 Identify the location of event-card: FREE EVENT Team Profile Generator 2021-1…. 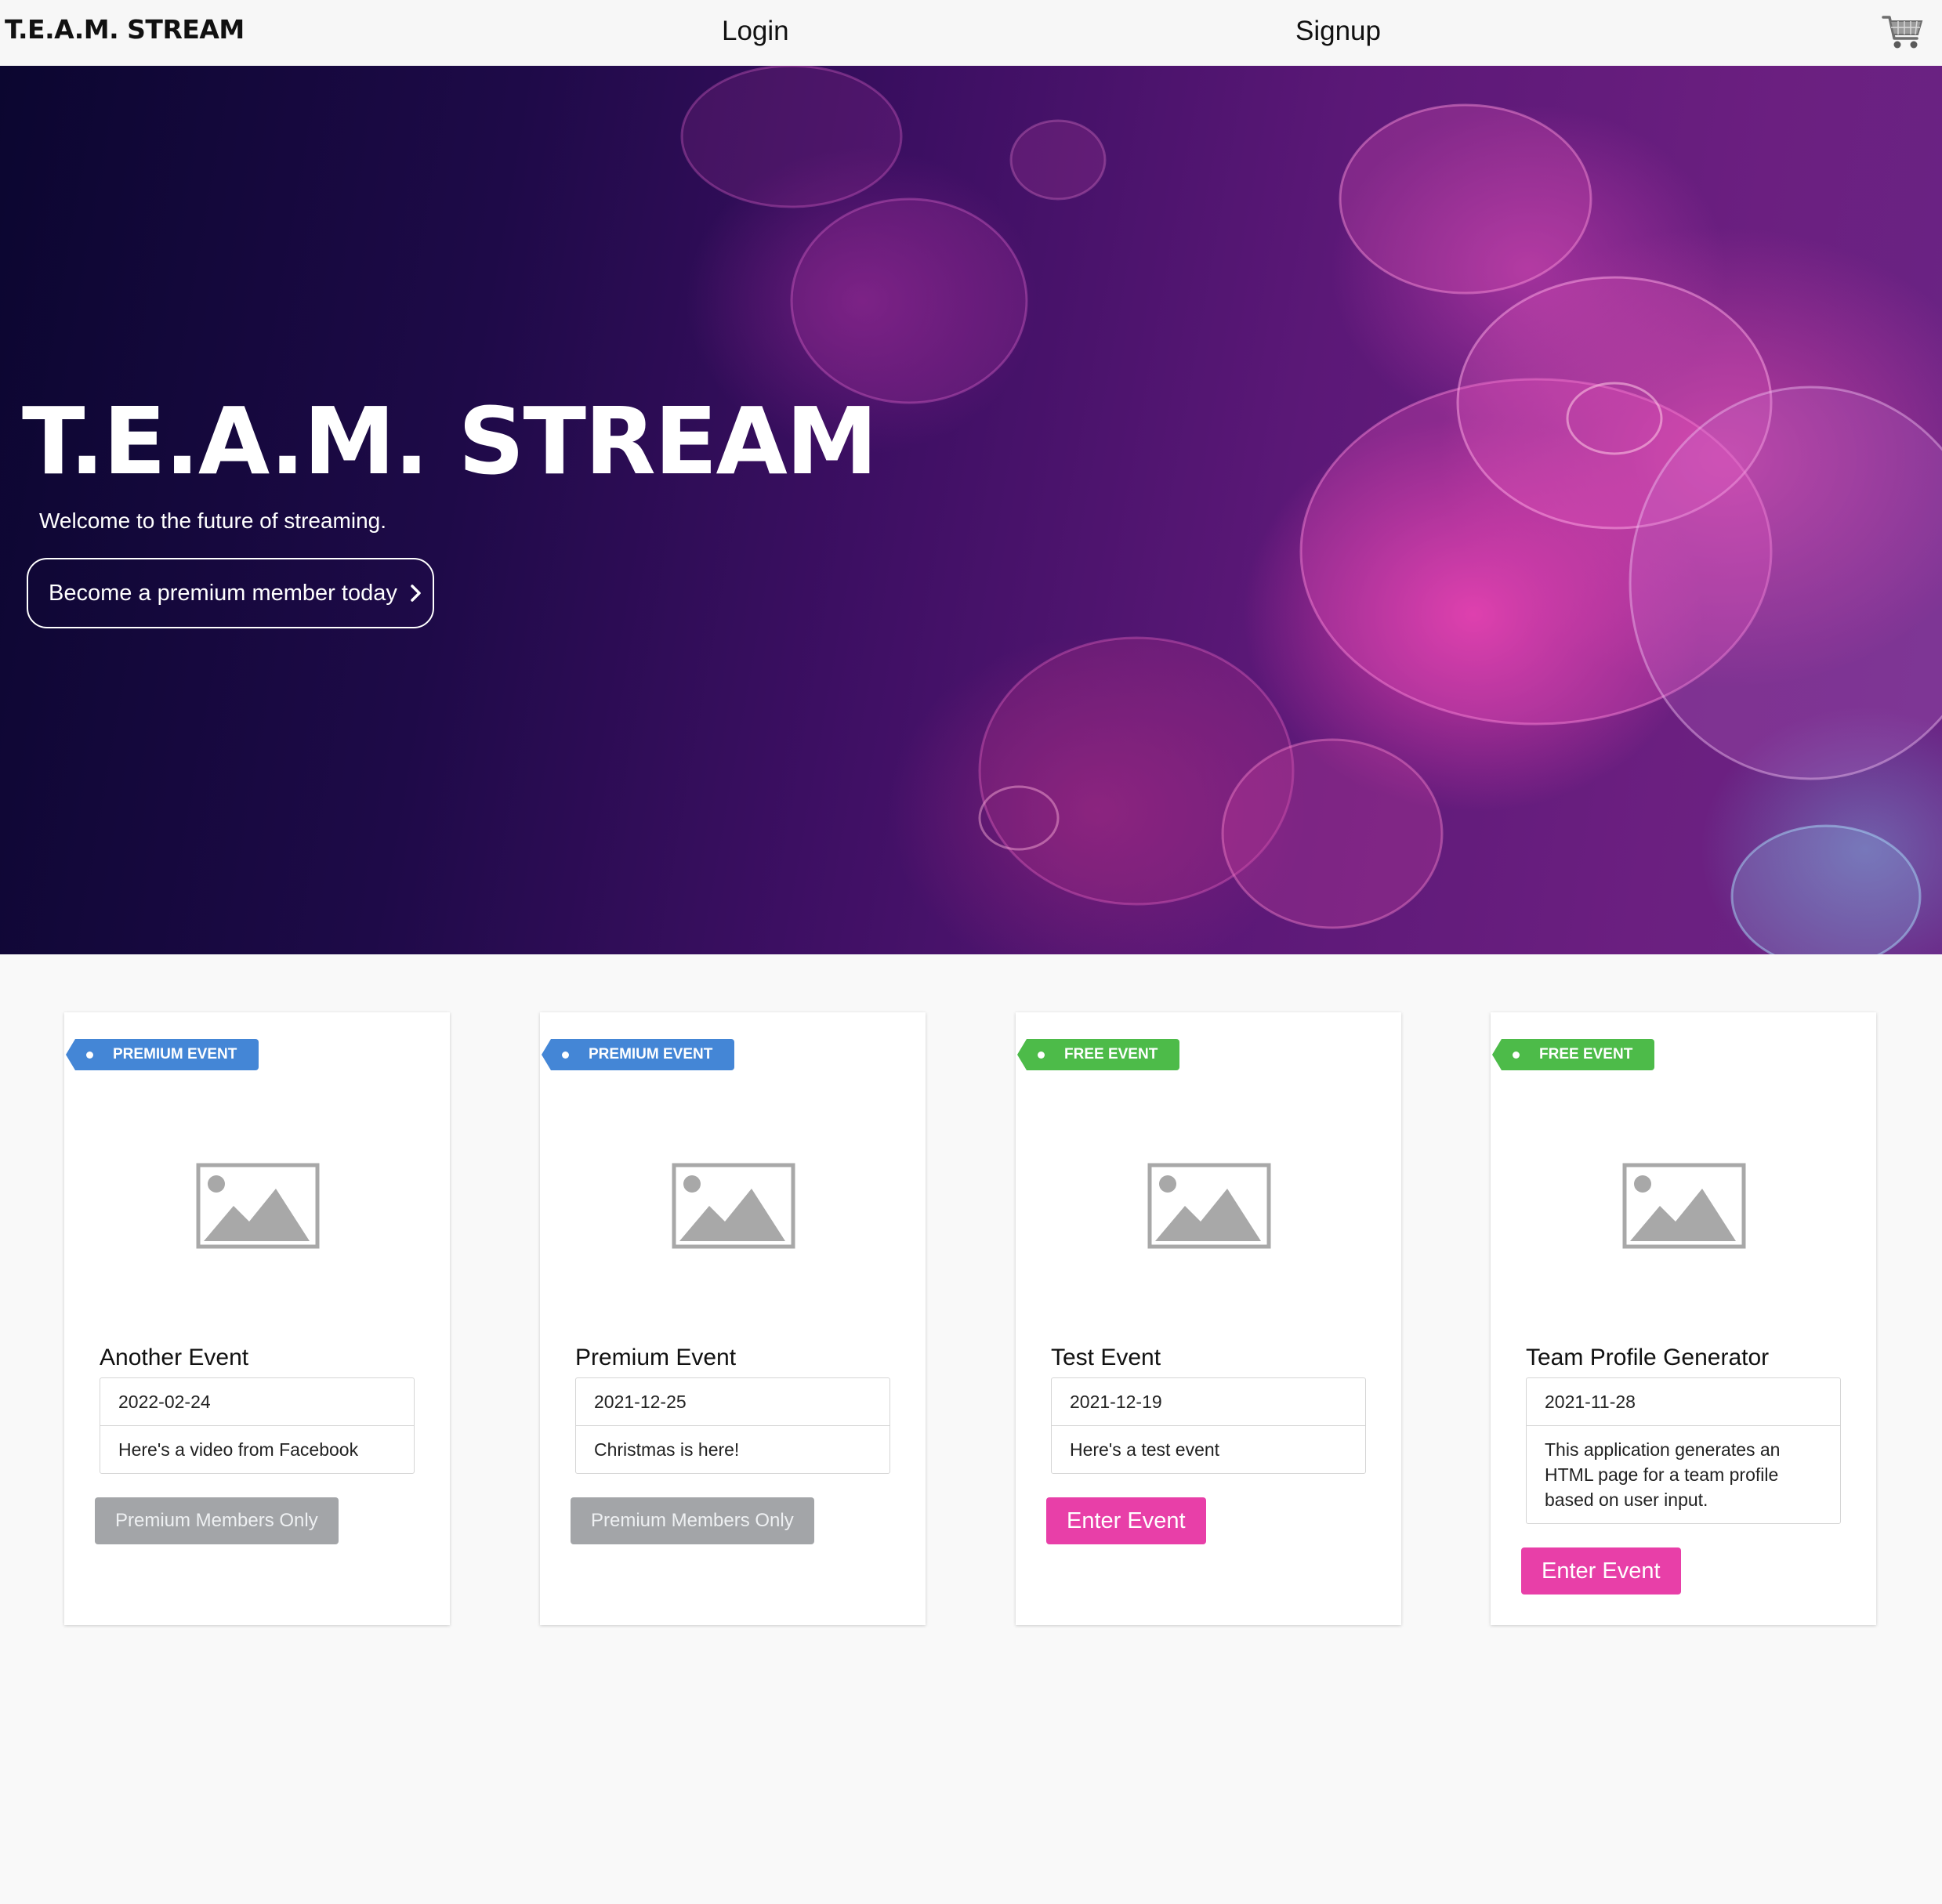
(1683, 1318).